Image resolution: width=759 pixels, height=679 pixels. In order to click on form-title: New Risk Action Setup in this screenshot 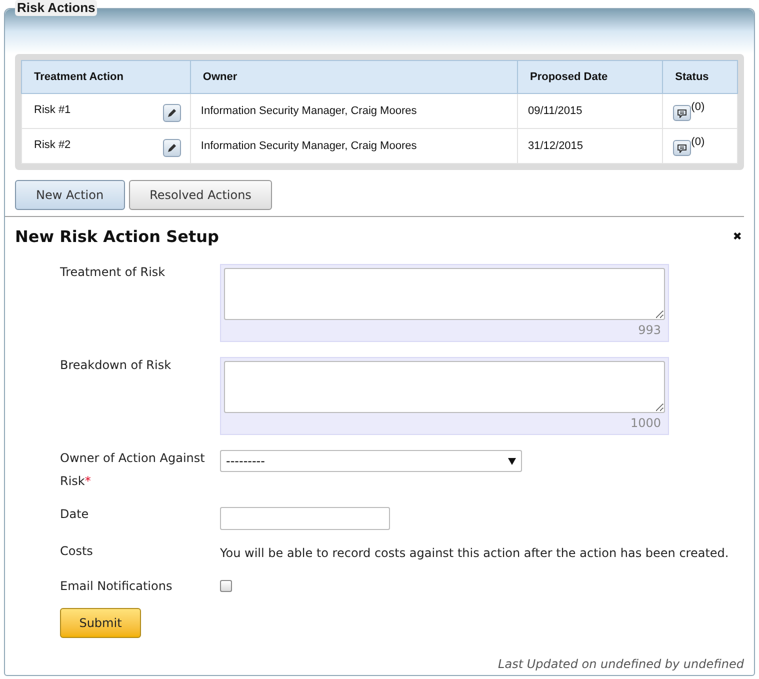, I will do `click(117, 237)`.